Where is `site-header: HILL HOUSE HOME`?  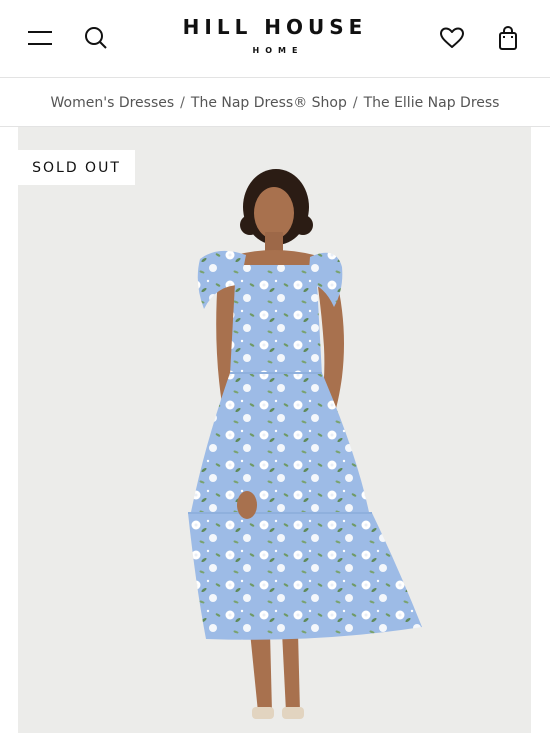
site-header: HILL HOUSE HOME is located at coordinates (275, 39).